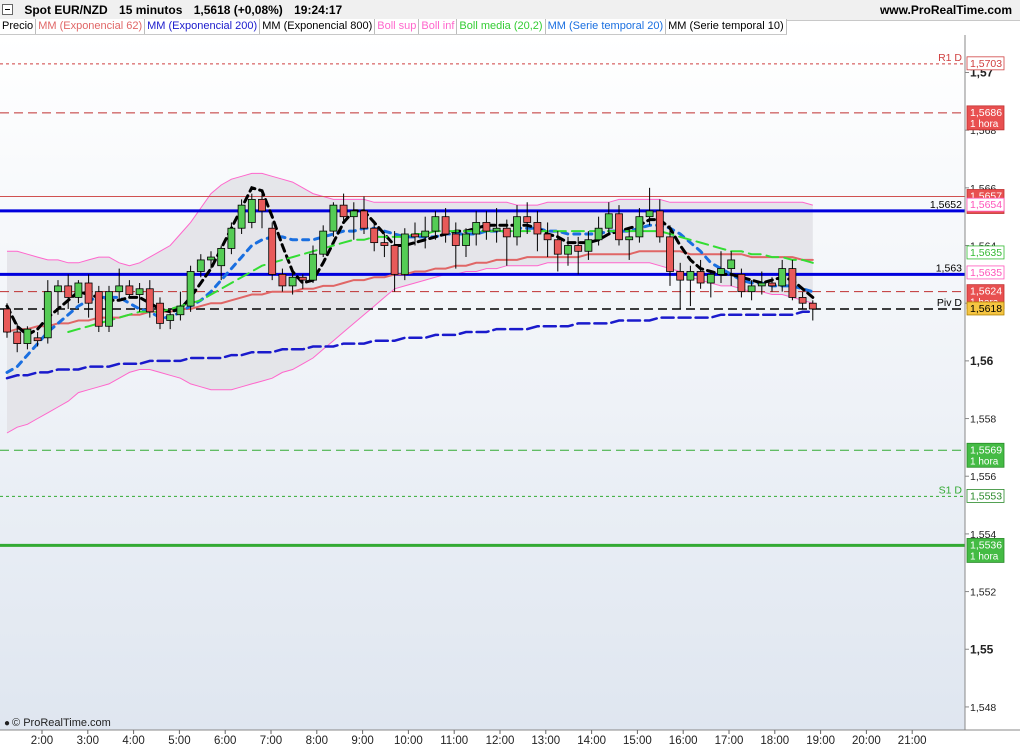  Describe the element at coordinates (983, 477) in the screenshot. I see `price-tick-label: 1,556` at that location.